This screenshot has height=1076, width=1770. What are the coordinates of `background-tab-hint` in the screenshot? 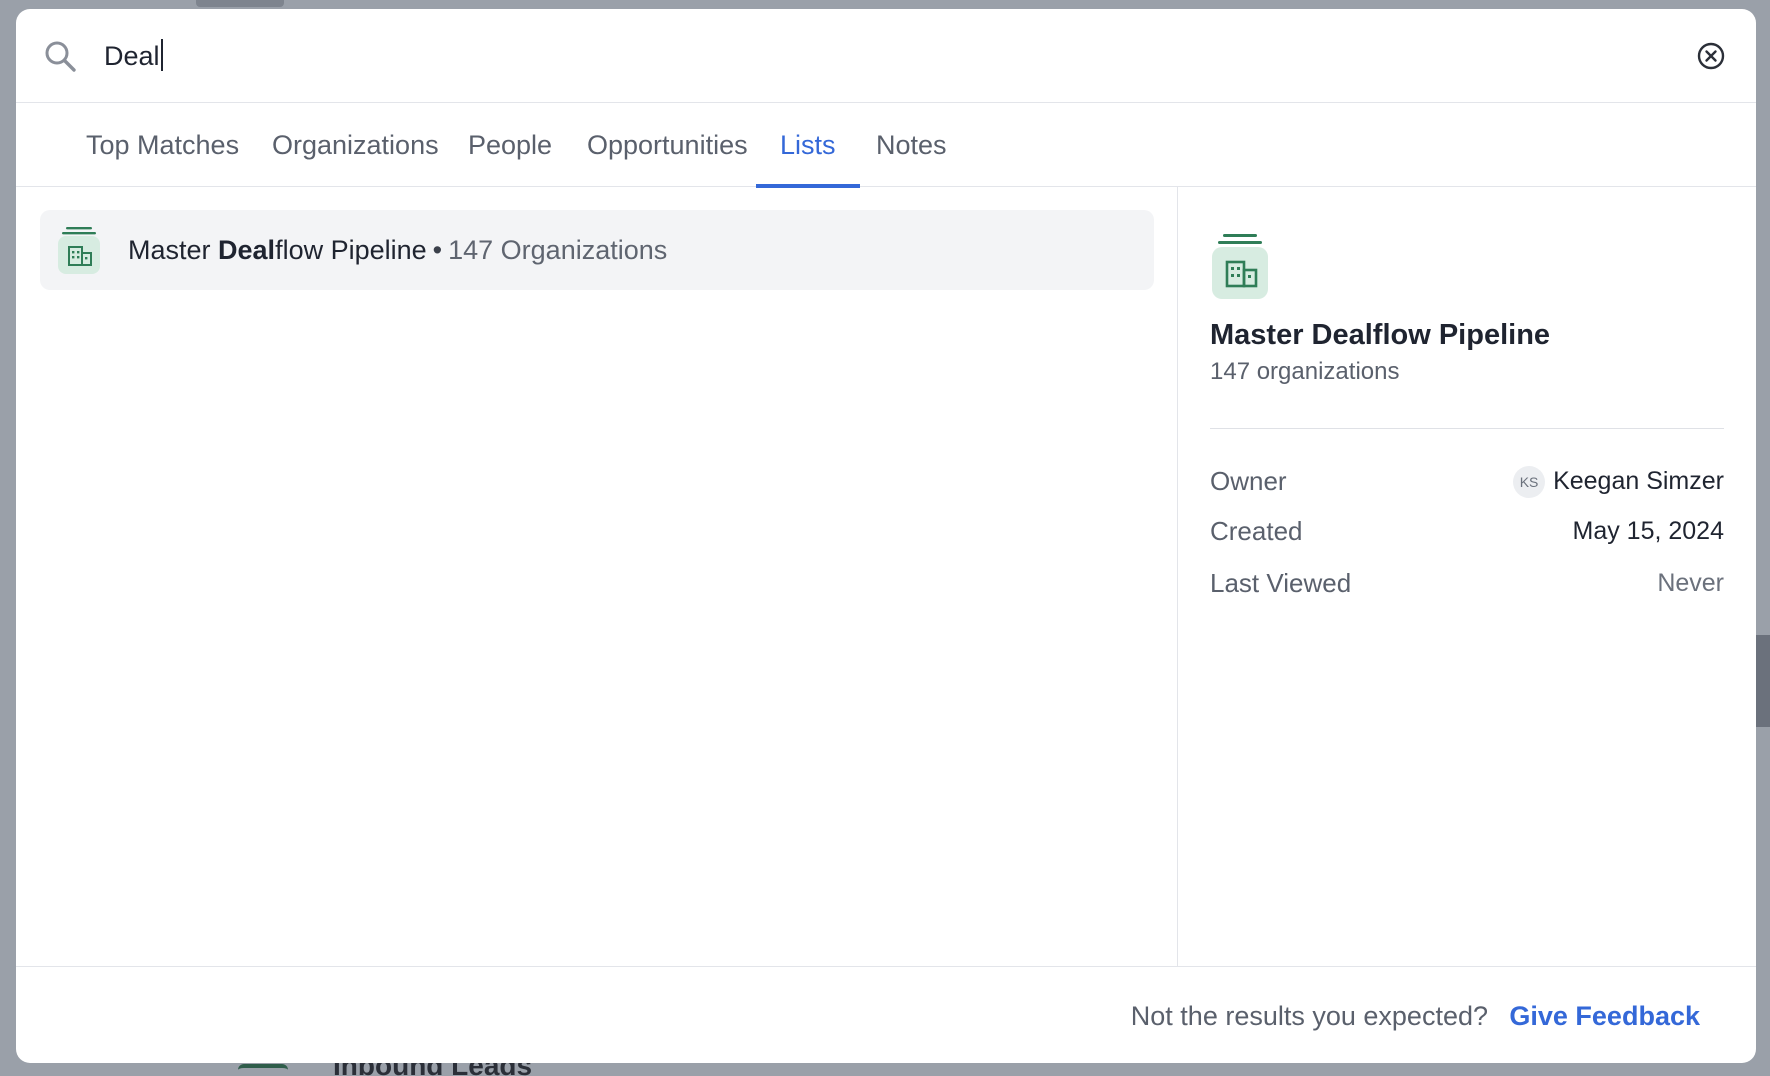 It's located at (240, 3).